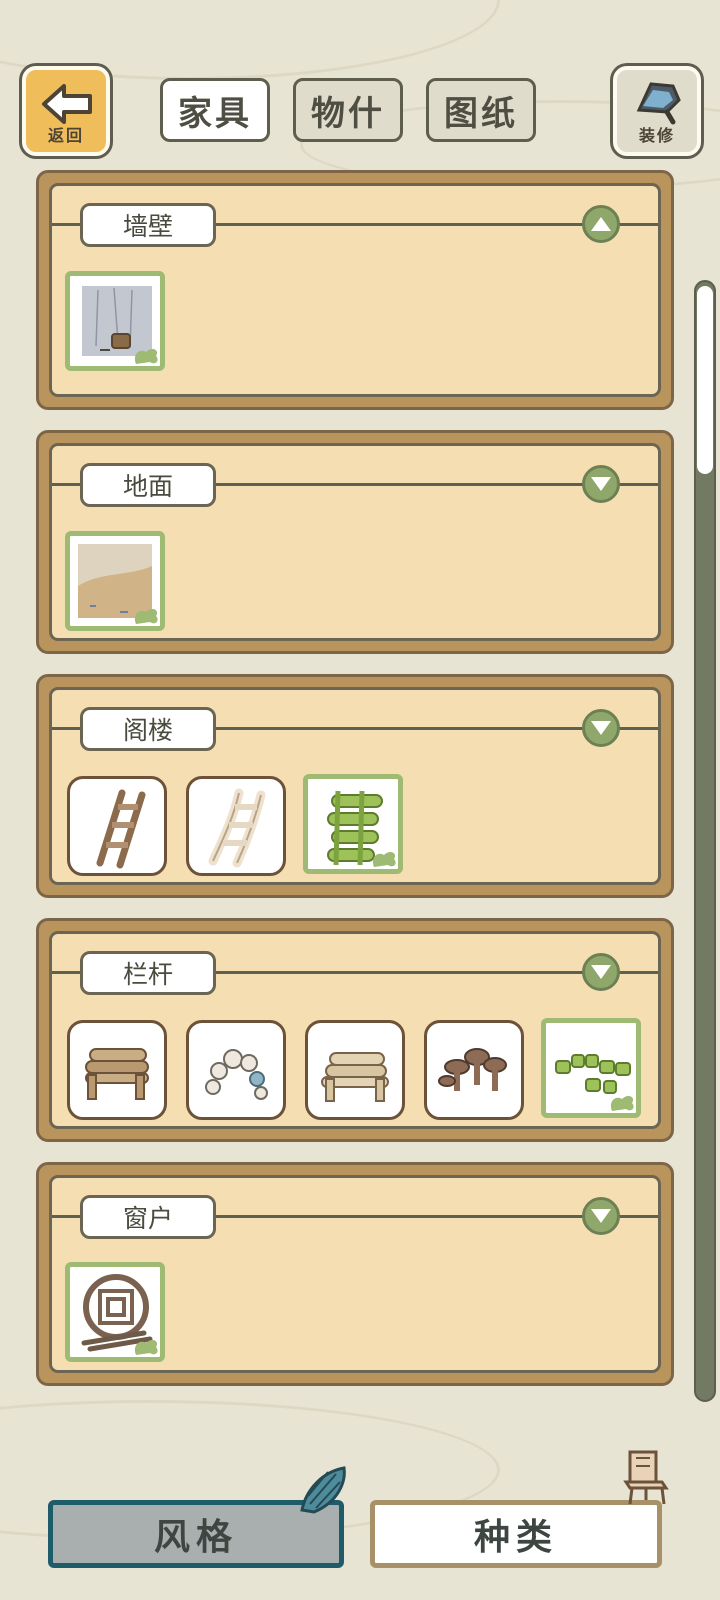 This screenshot has width=720, height=1600. I want to click on item-rail-light-log, so click(355, 1070).